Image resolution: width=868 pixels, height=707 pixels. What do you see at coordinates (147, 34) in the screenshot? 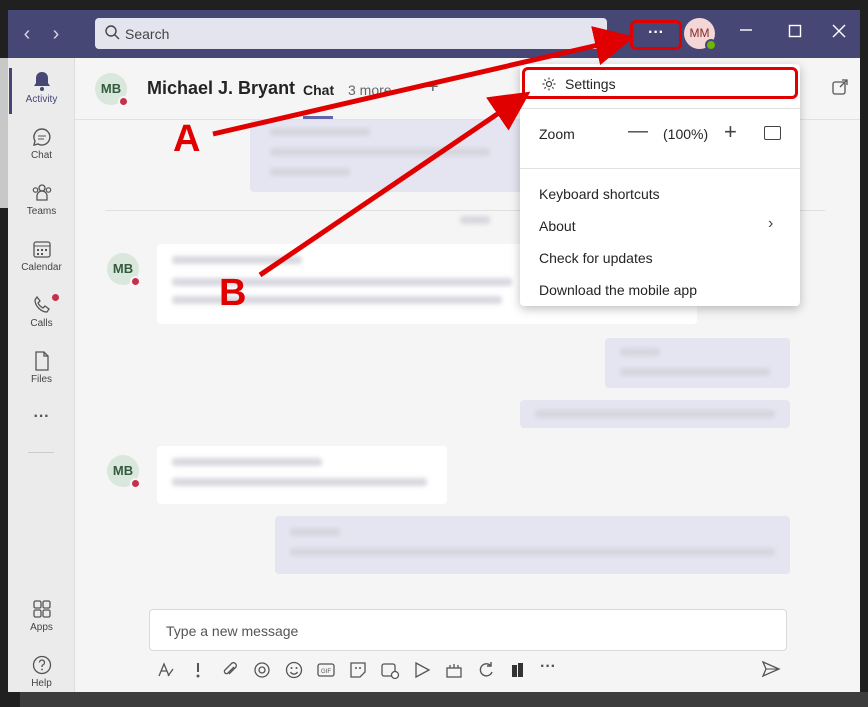
I see `search-placeholder: Search` at bounding box center [147, 34].